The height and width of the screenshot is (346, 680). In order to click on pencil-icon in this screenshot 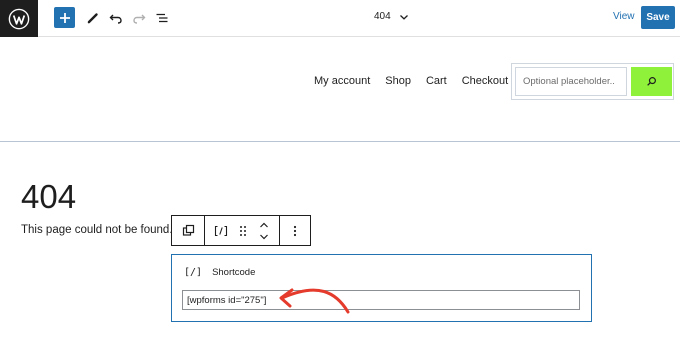, I will do `click(92, 18)`.